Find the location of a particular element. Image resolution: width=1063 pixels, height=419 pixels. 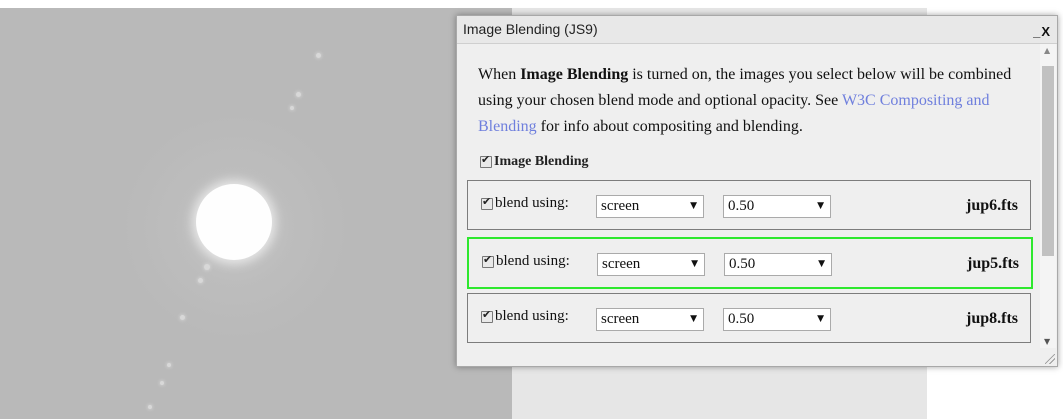

image-filename: jup6.fts is located at coordinates (992, 206).